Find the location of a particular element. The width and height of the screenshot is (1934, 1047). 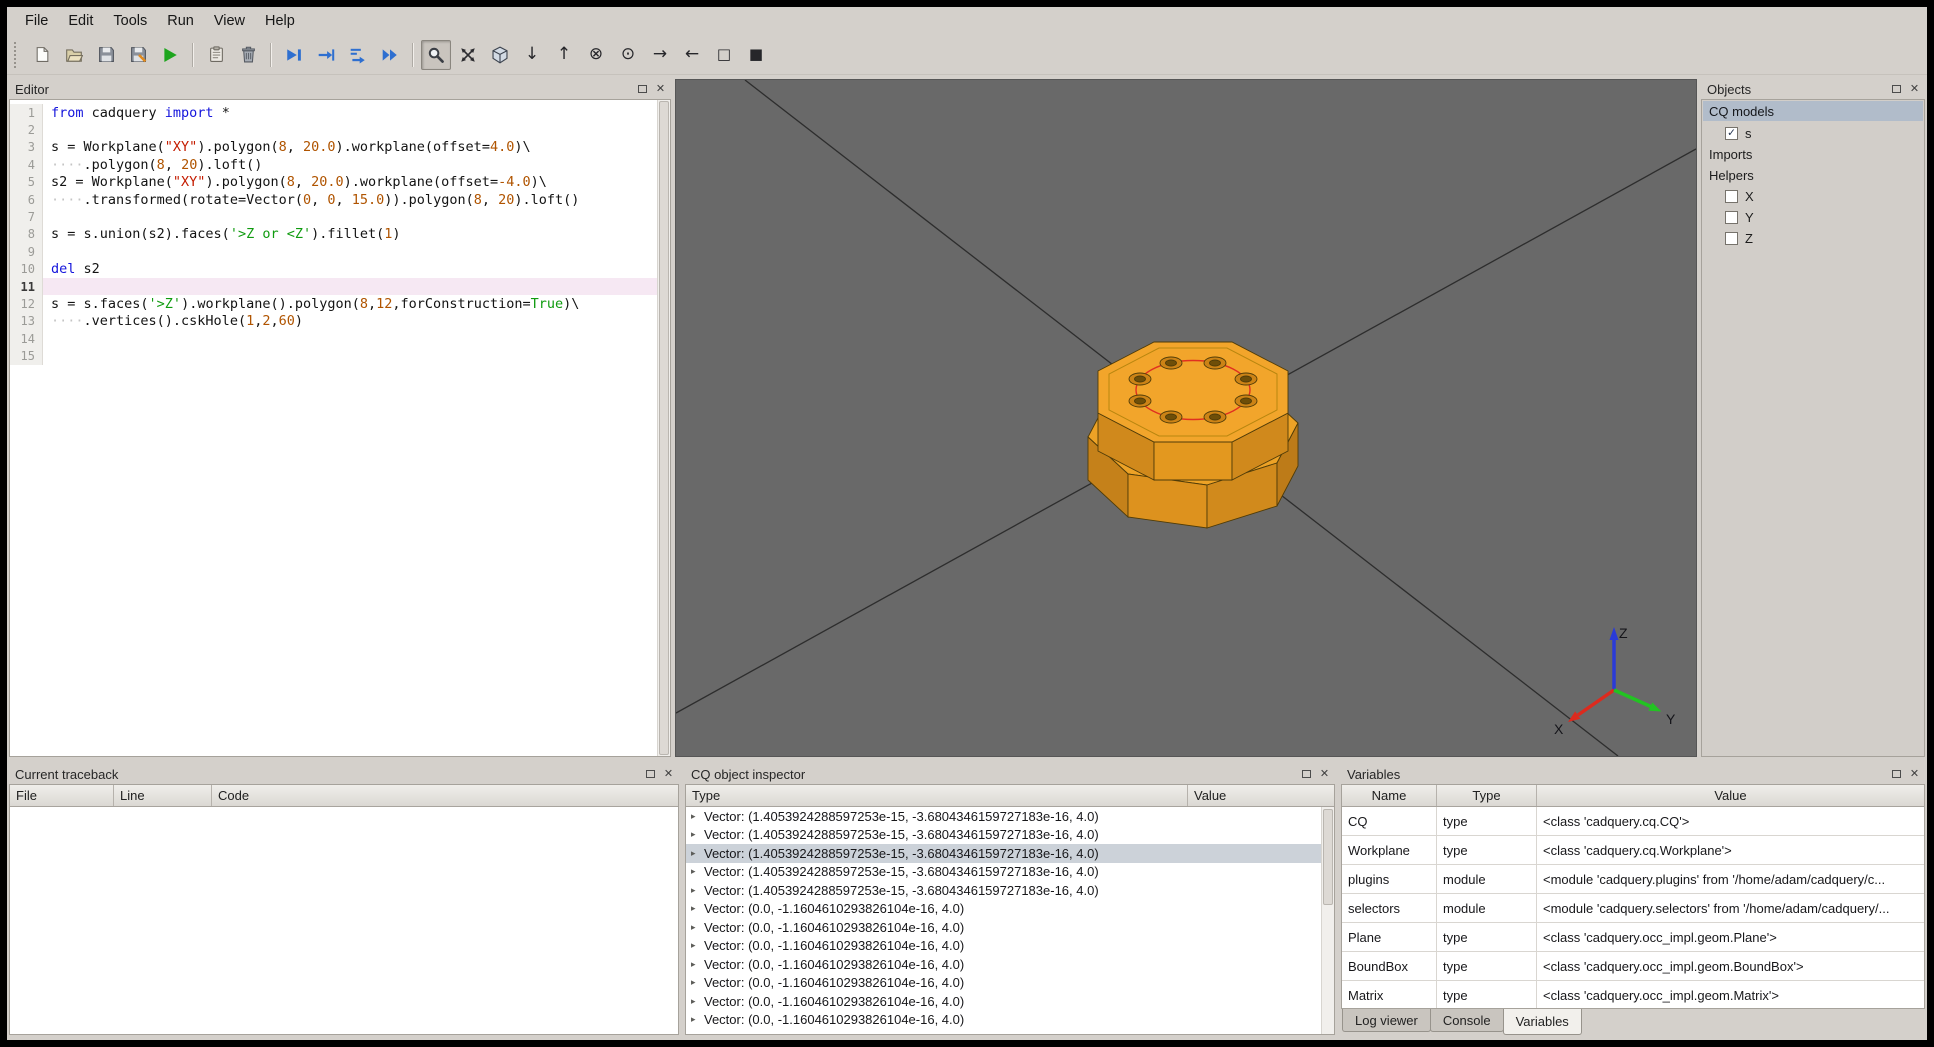

inspector-scrollbar is located at coordinates (1327, 920).